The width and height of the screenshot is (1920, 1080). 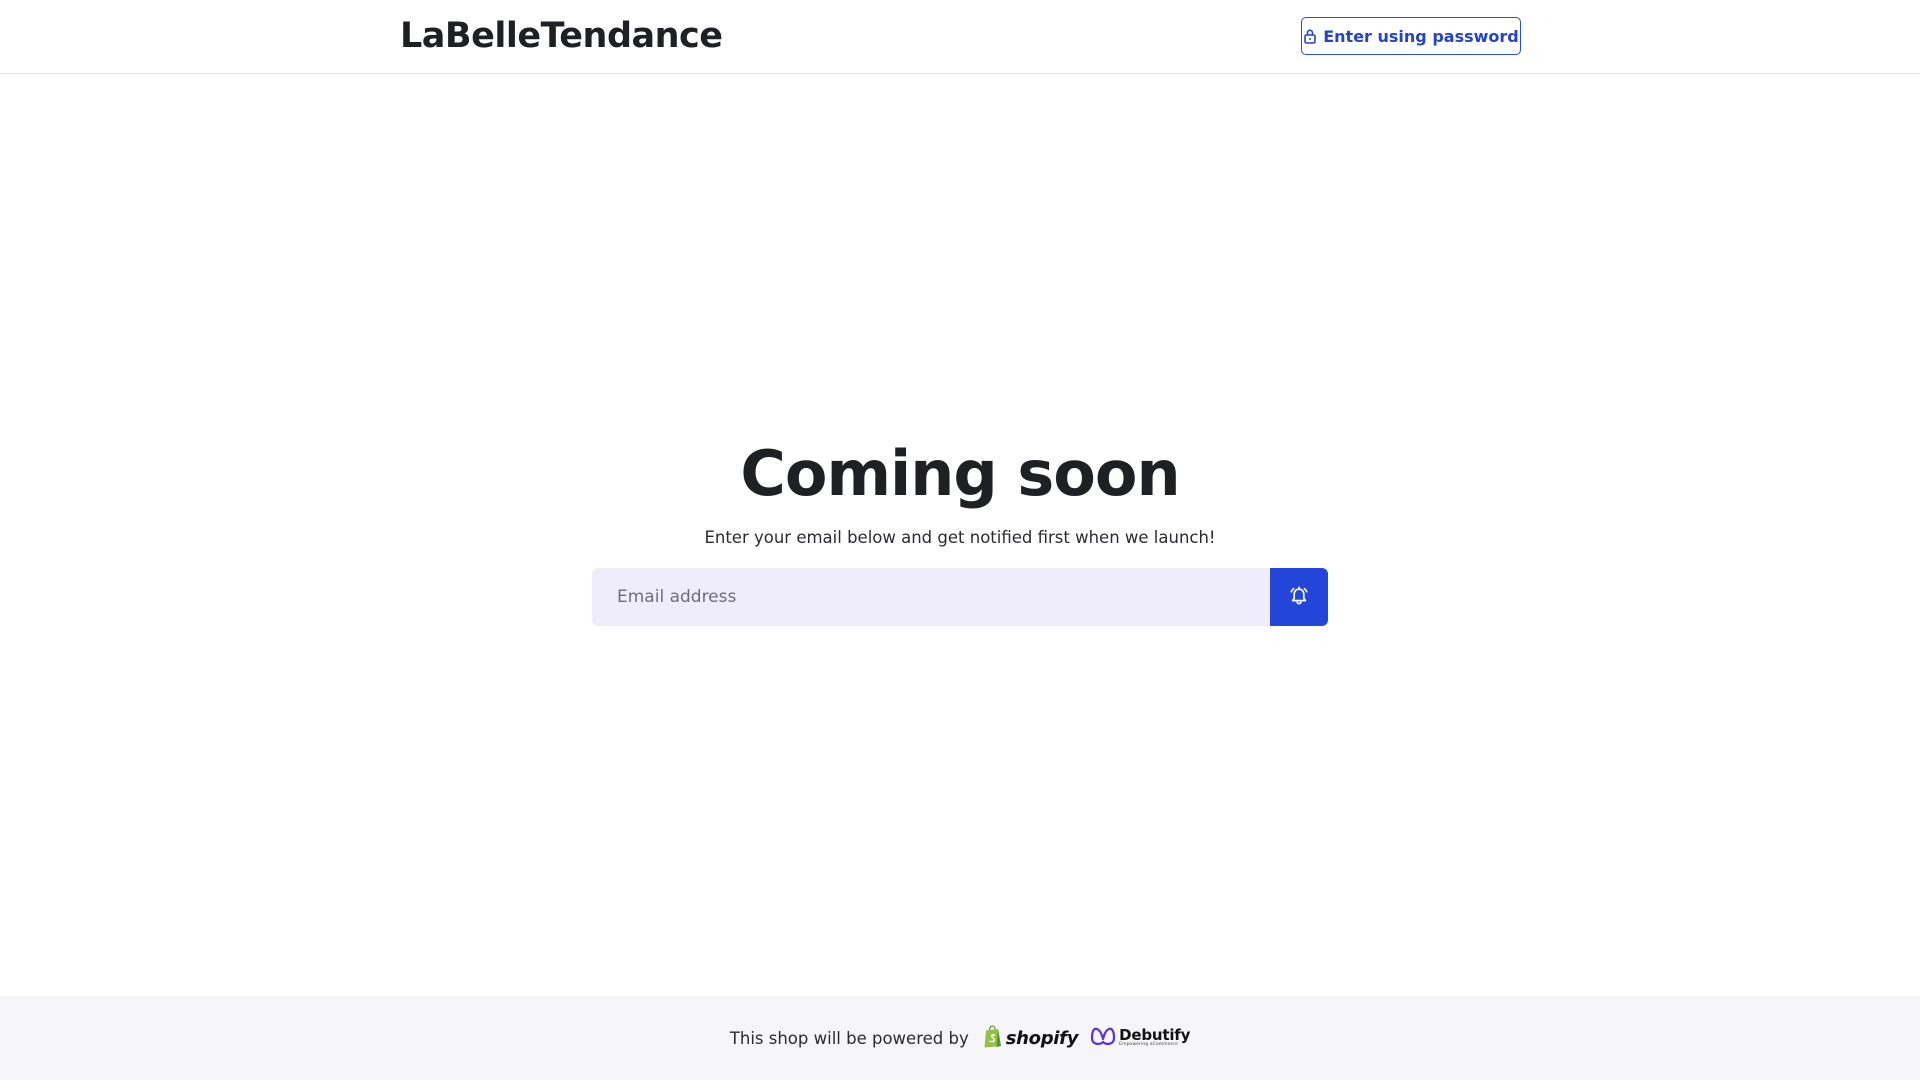 What do you see at coordinates (1421, 36) in the screenshot?
I see `enter-using-password-label: Enter using password` at bounding box center [1421, 36].